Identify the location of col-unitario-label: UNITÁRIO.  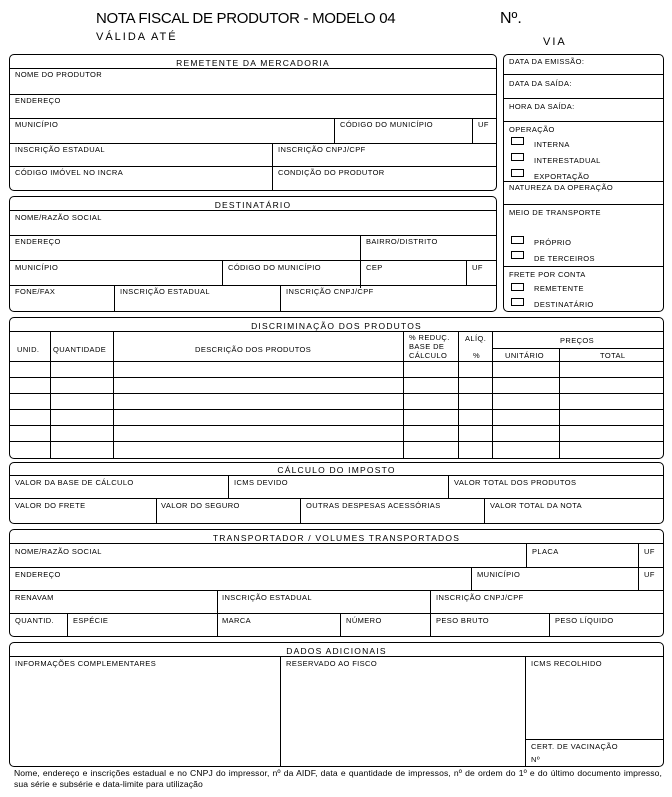
(525, 355).